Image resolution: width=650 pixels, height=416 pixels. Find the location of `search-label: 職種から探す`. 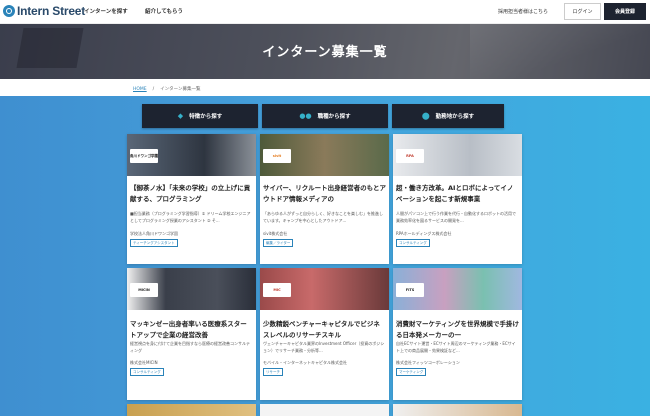

search-label: 職種から探す is located at coordinates (334, 117).